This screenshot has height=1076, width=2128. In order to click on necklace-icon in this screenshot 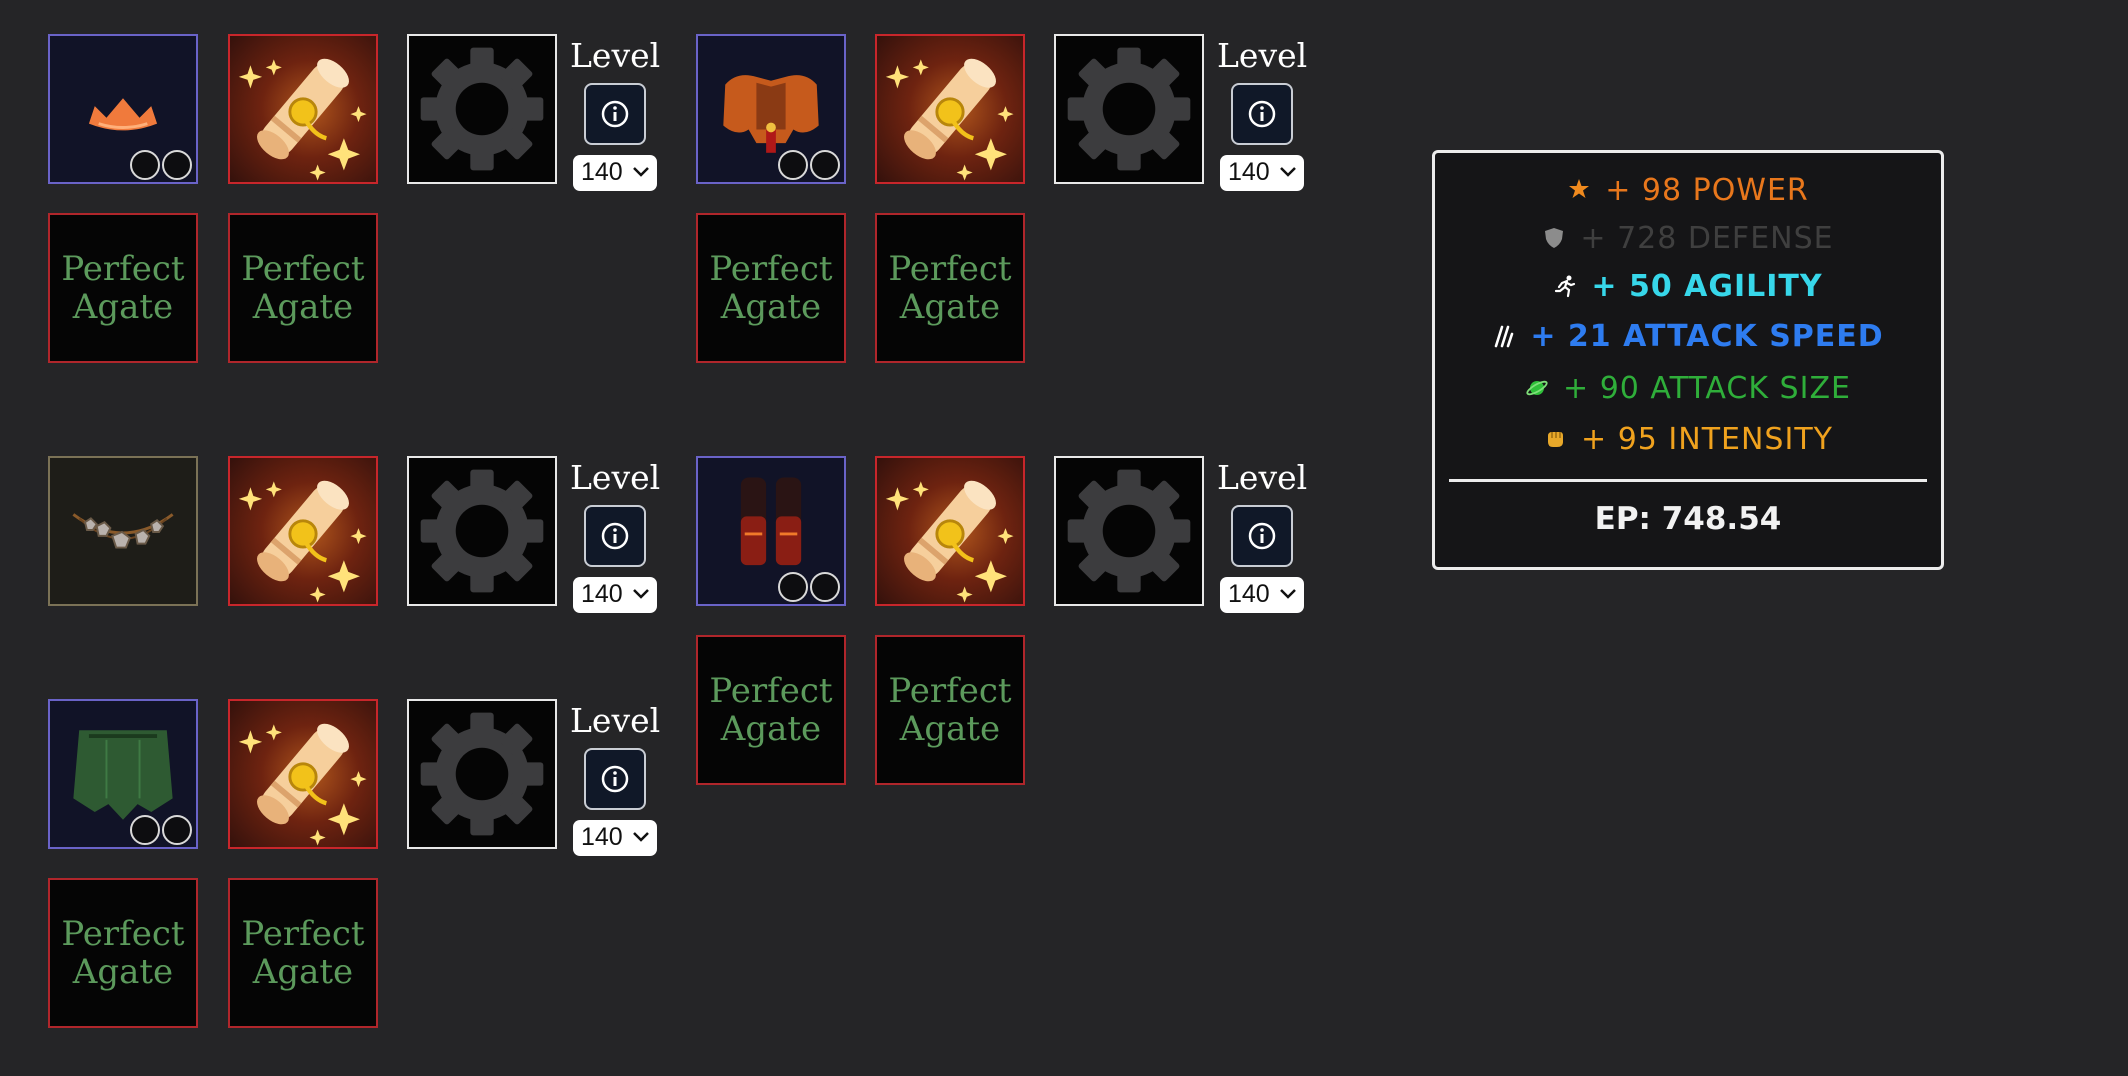, I will do `click(123, 531)`.